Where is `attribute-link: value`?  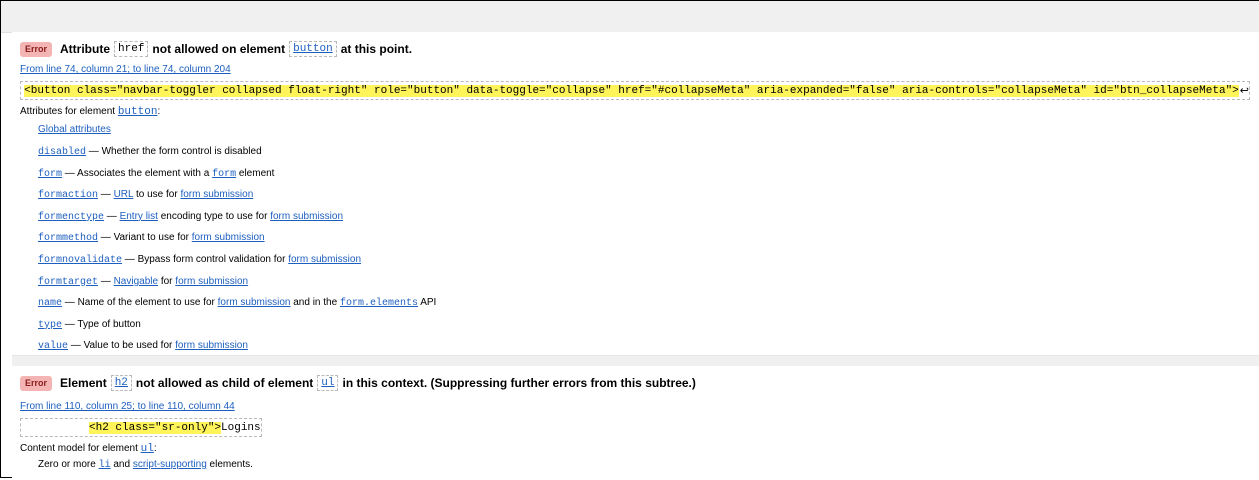 attribute-link: value is located at coordinates (53, 346).